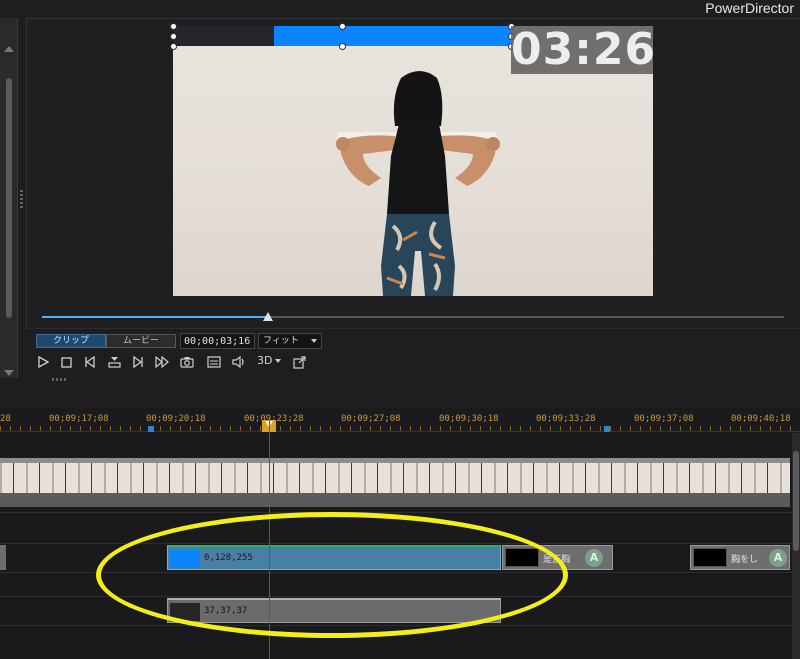  I want to click on scrubber-knob, so click(268, 316).